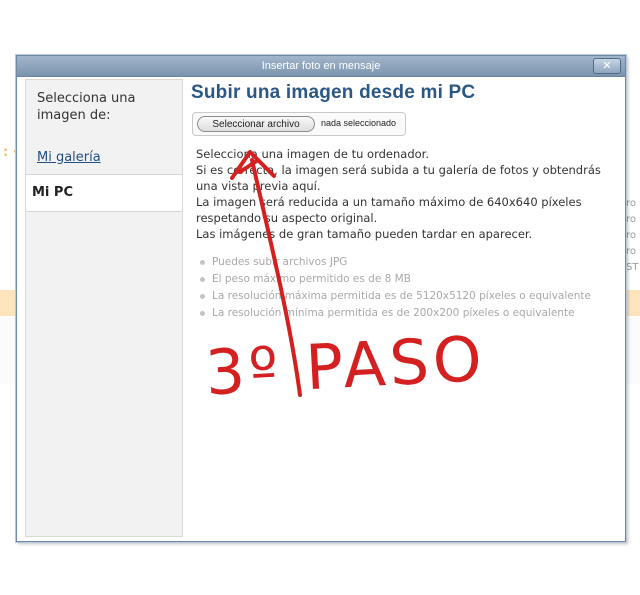 The image size is (640, 595). What do you see at coordinates (256, 124) in the screenshot?
I see `select-file-button: Seleccionar archivo` at bounding box center [256, 124].